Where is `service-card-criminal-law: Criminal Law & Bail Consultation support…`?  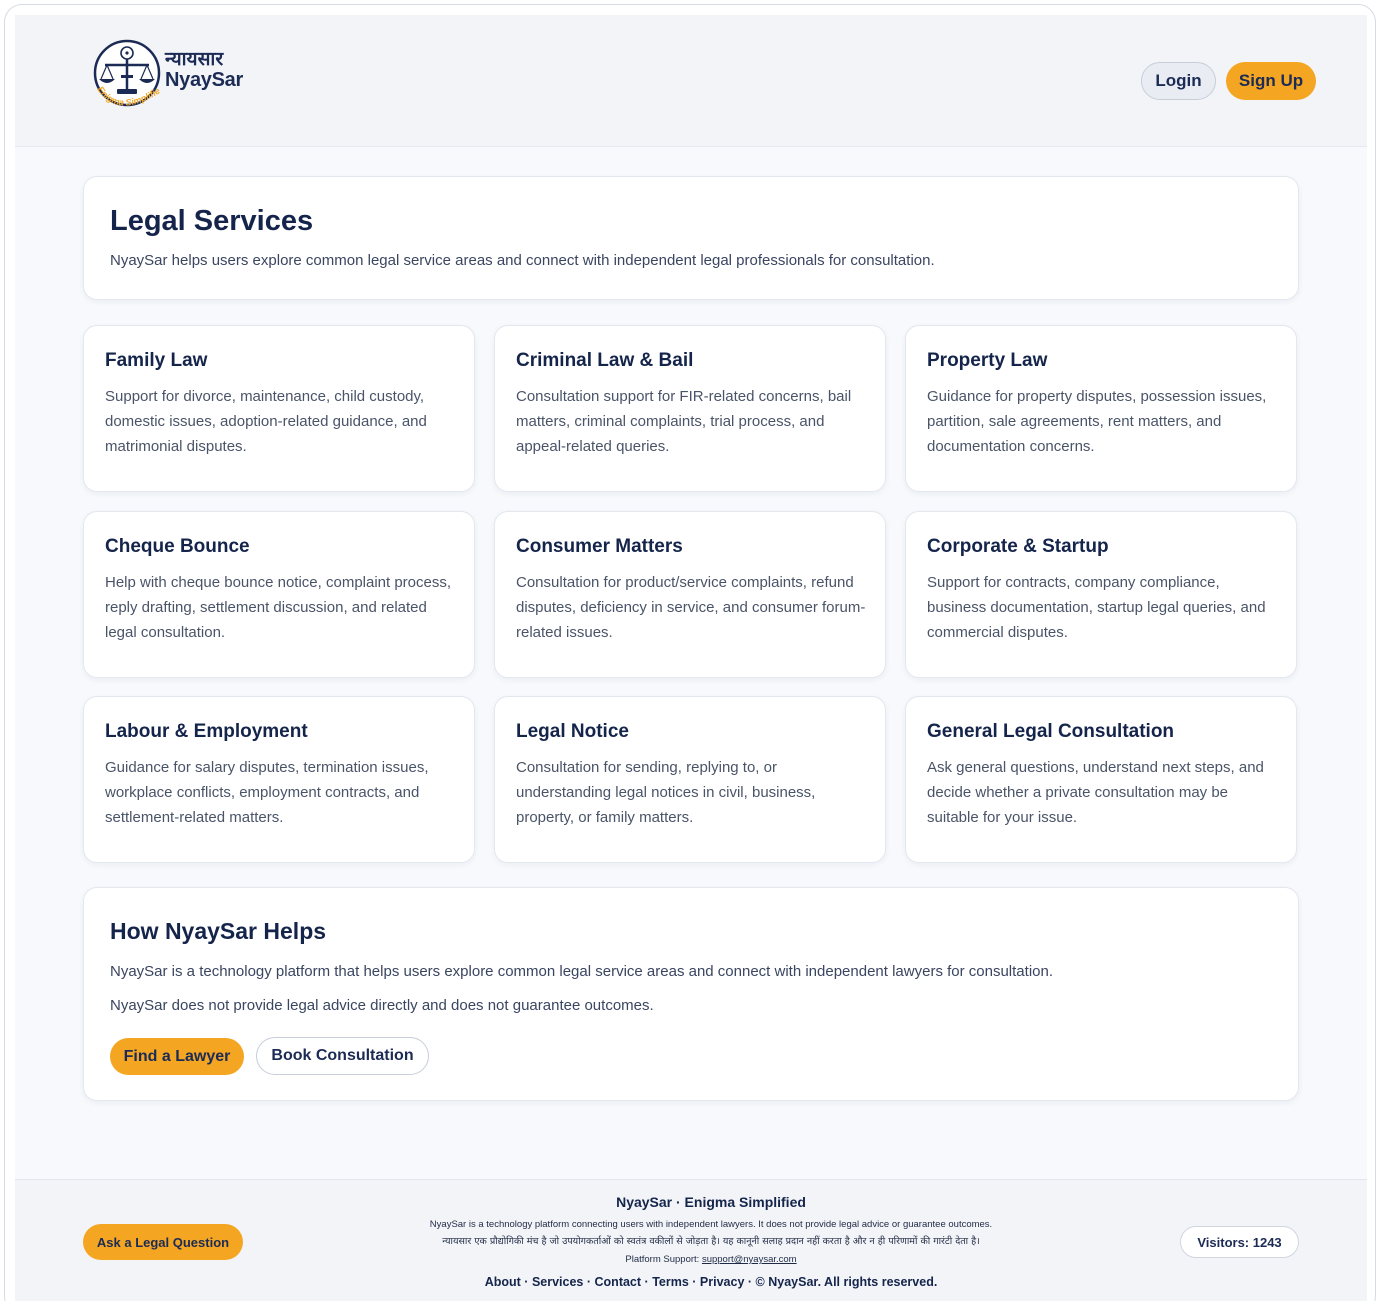 service-card-criminal-law: Criminal Law & Bail Consultation support… is located at coordinates (690, 408).